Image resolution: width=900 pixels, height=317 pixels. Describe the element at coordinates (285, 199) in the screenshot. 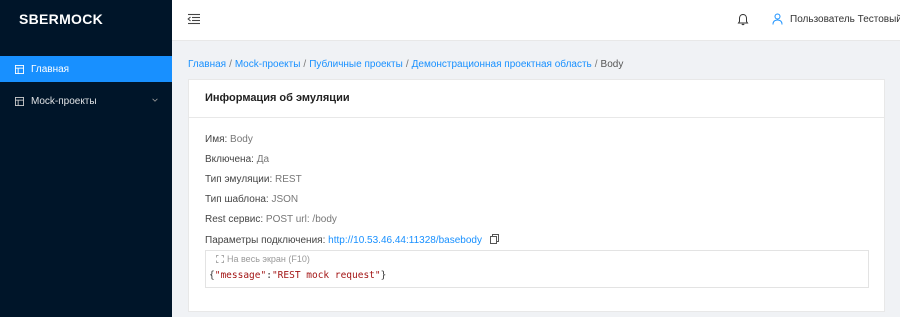

I see `field-value: JSON` at that location.